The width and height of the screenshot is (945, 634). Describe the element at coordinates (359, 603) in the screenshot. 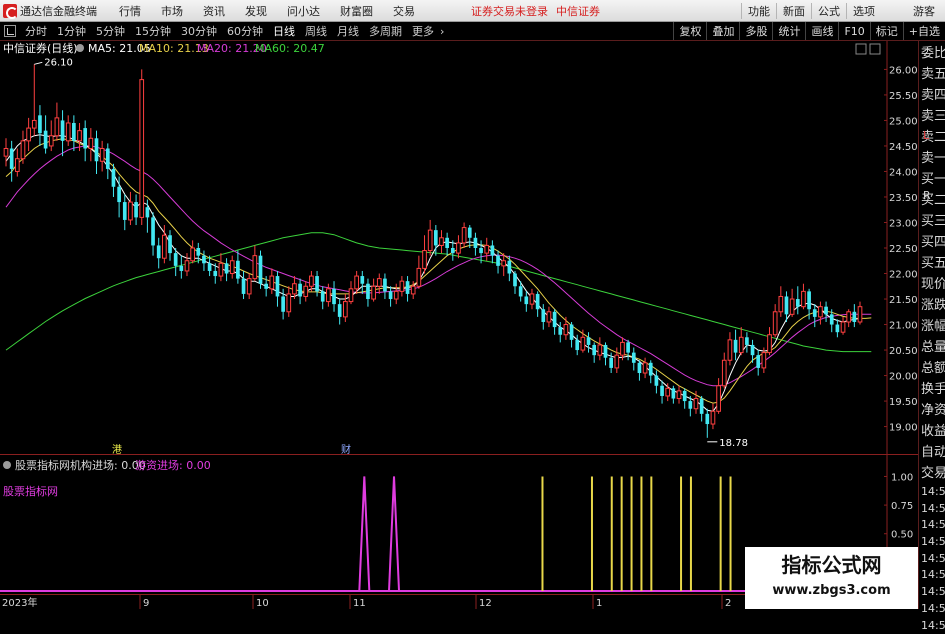

I see `time-label-11: 11` at that location.